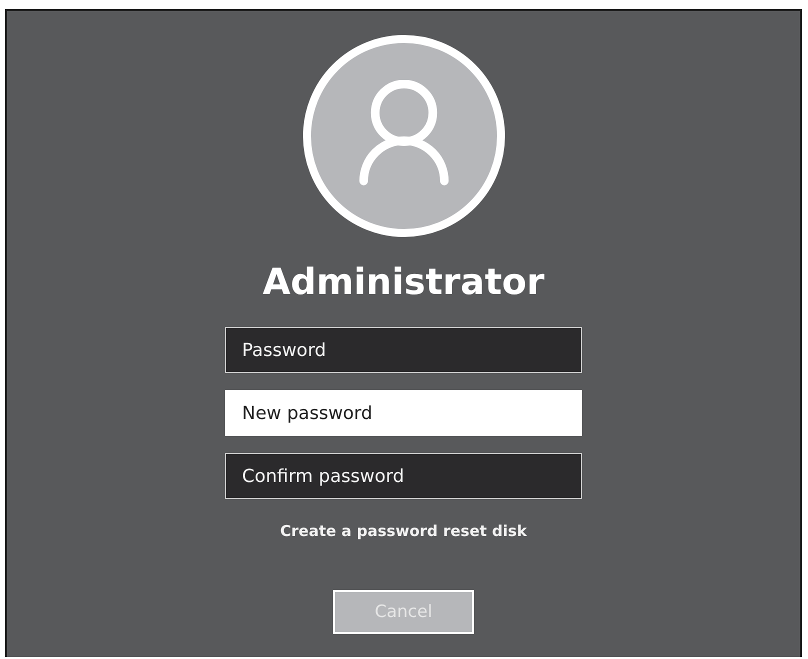 This screenshot has height=659, width=808. What do you see at coordinates (403, 283) in the screenshot?
I see `user-name: Administrator` at bounding box center [403, 283].